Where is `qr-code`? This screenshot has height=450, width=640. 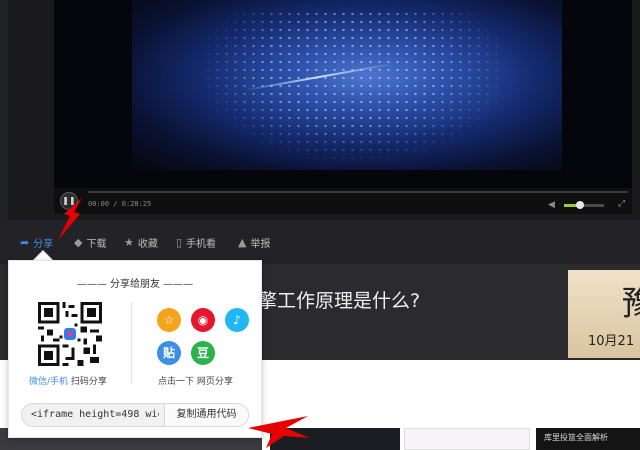 qr-code is located at coordinates (70, 334).